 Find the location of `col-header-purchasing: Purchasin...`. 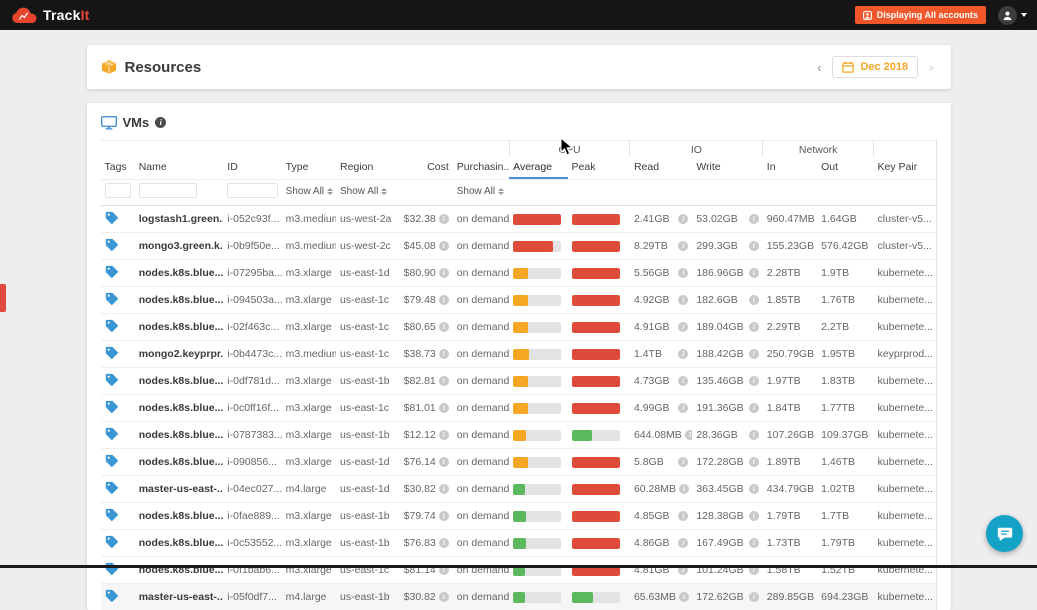

col-header-purchasing: Purchasin... is located at coordinates (481, 168).